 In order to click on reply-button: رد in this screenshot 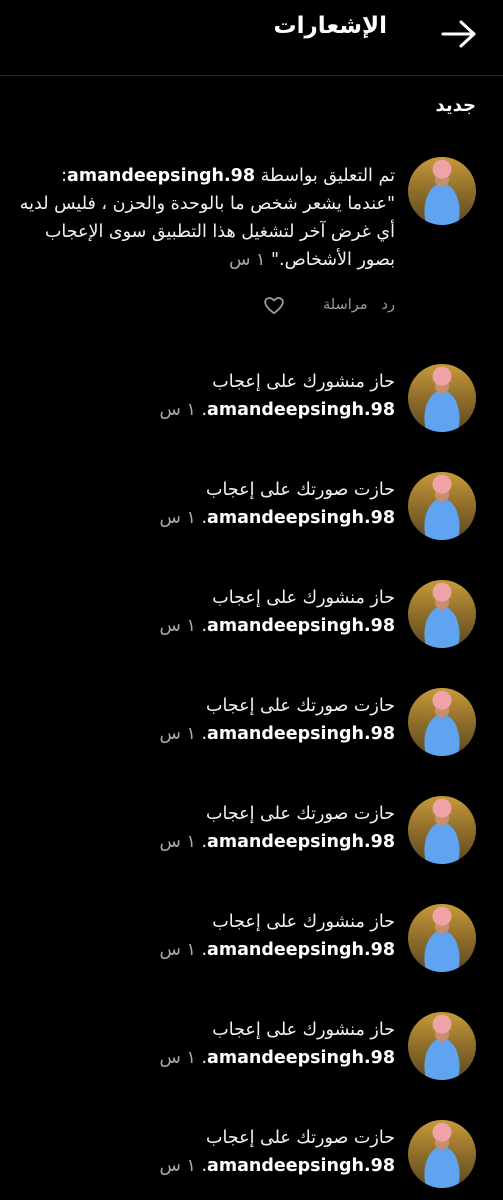, I will do `click(388, 305)`.